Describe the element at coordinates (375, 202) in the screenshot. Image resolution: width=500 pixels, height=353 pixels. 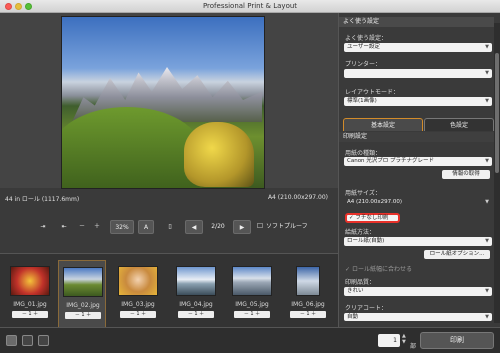
I see `paper-size-value: A4 (210.00x297.00)` at that location.